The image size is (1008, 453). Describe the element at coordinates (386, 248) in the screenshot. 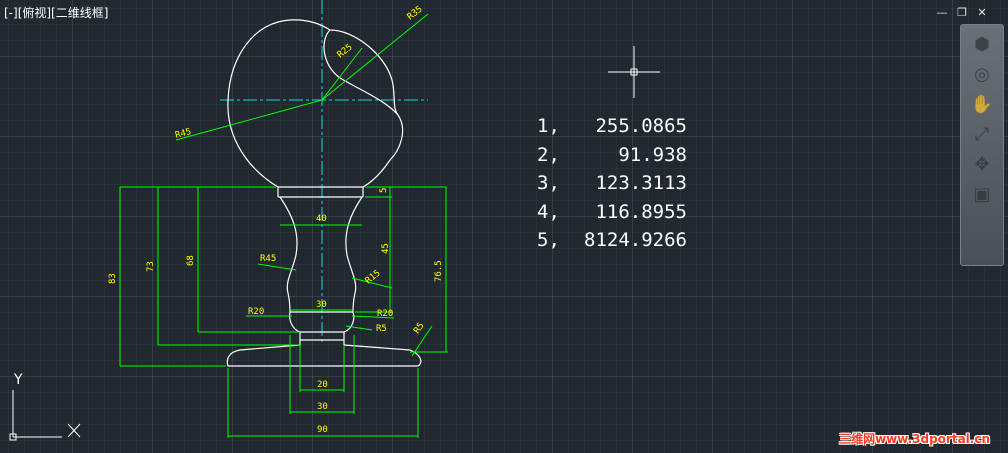

I see `dim-45: 45` at that location.